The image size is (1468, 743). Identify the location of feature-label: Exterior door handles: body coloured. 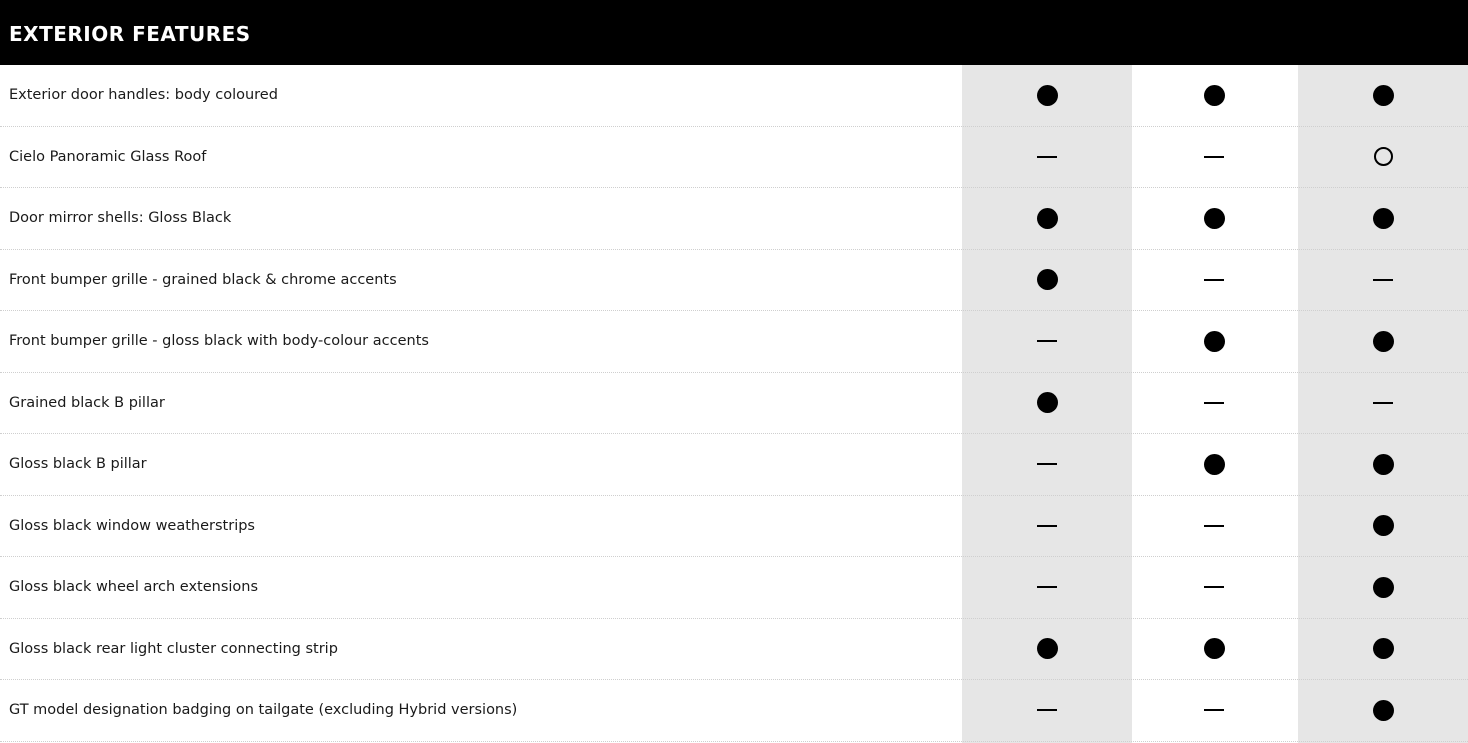
(143, 95).